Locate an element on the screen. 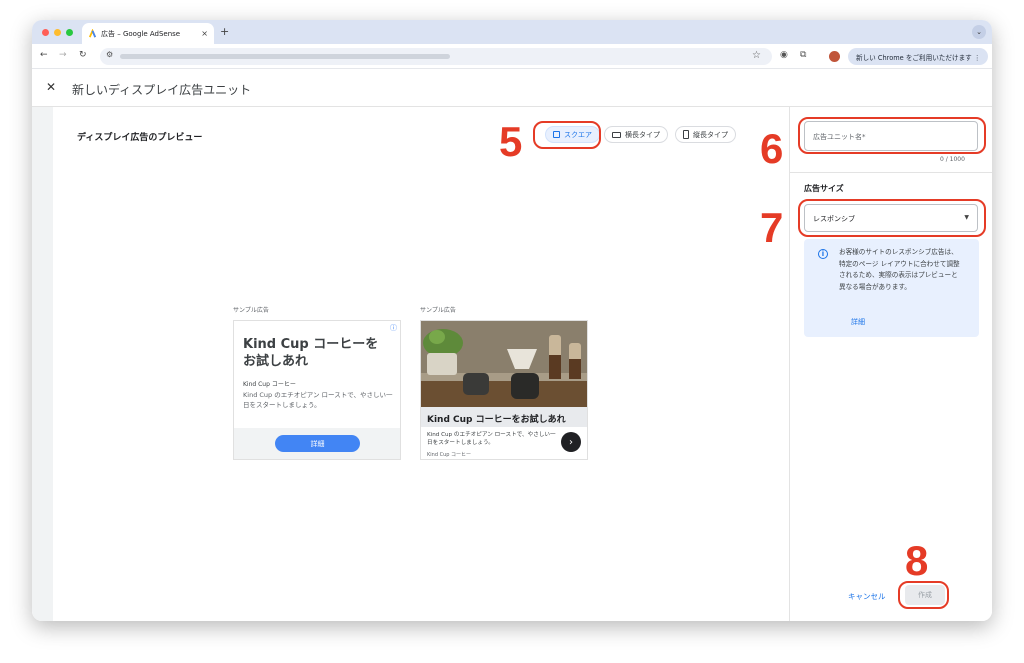 This screenshot has width=1024, height=663. annotation-number-5: 5 is located at coordinates (511, 141).